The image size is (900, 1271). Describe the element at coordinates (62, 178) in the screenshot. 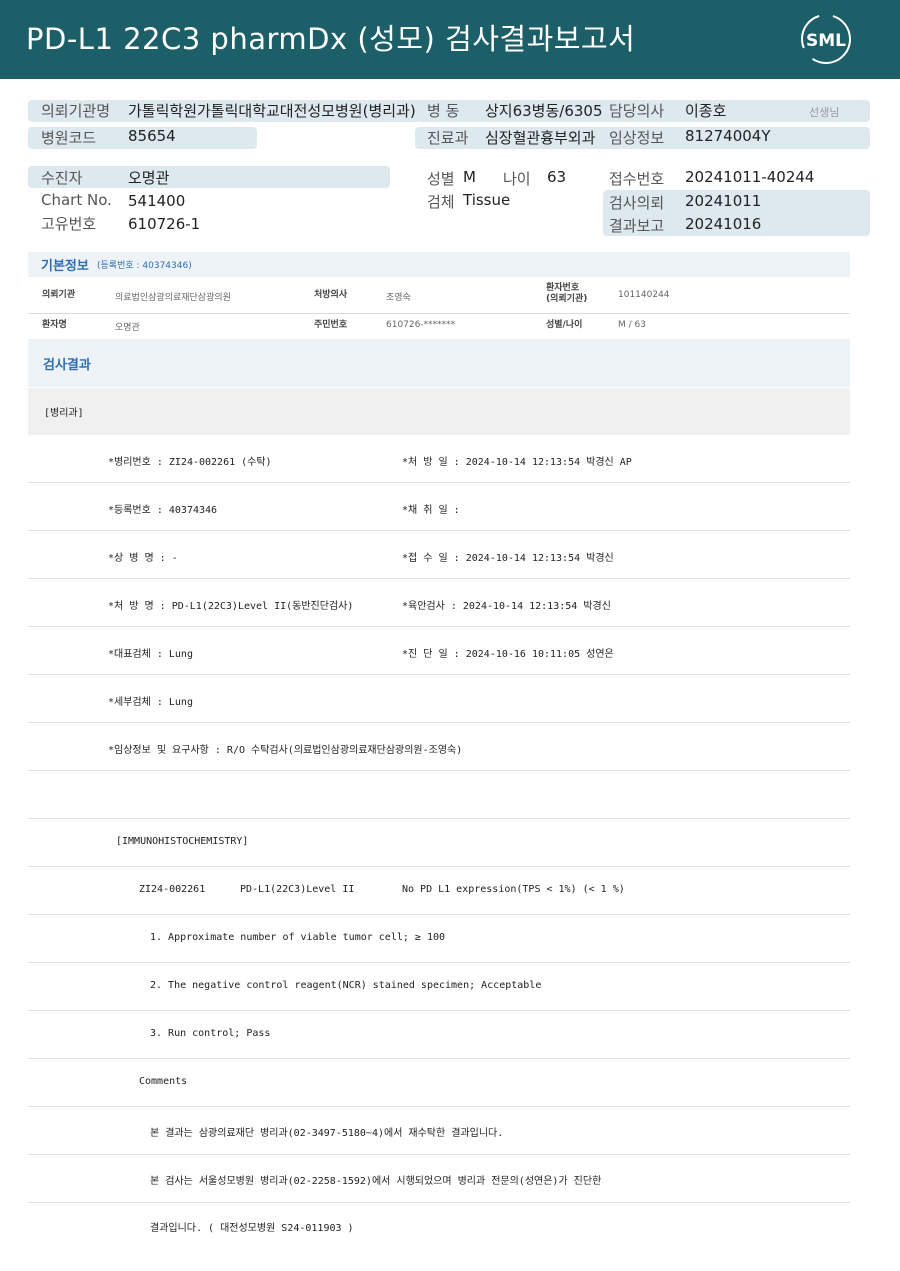

I see `patient-label: 수진자` at that location.